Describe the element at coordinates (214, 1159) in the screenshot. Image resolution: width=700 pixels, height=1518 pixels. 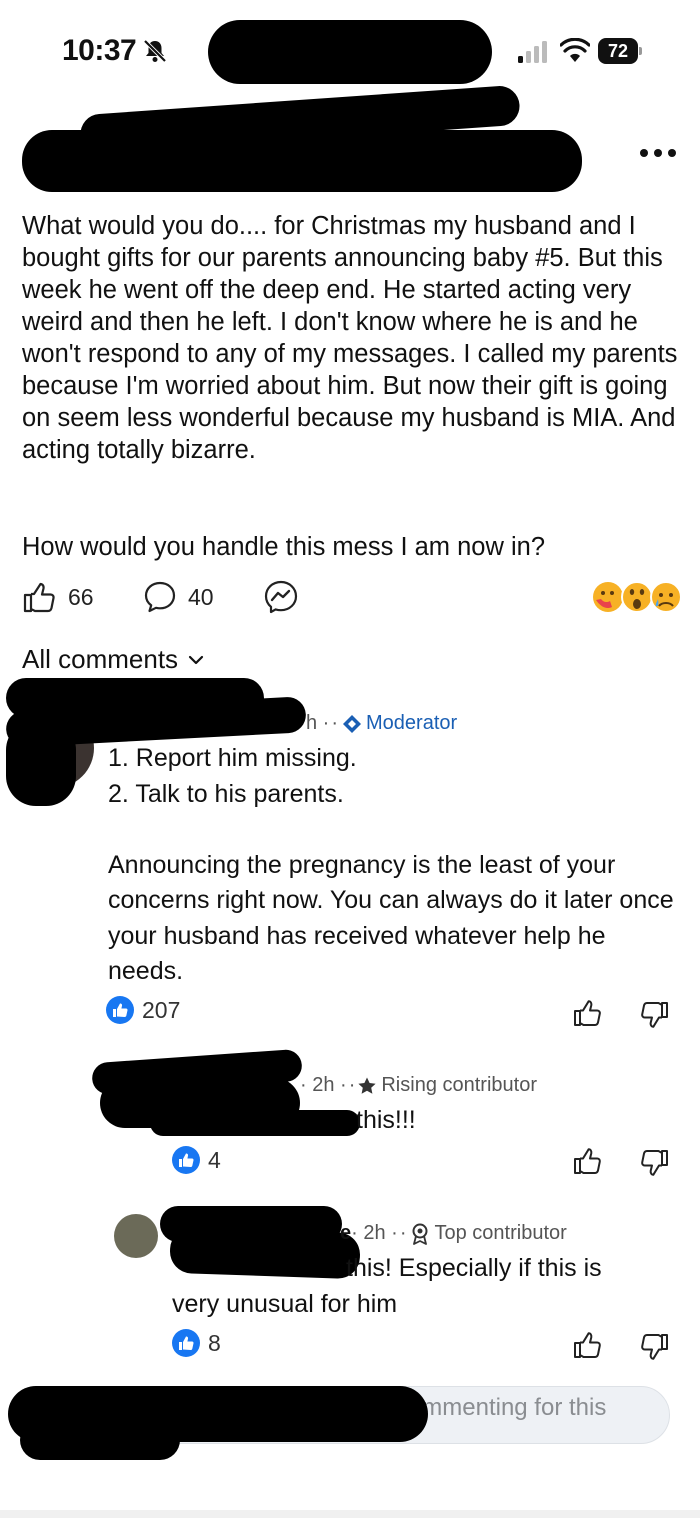
I see `like-count: 4` at that location.